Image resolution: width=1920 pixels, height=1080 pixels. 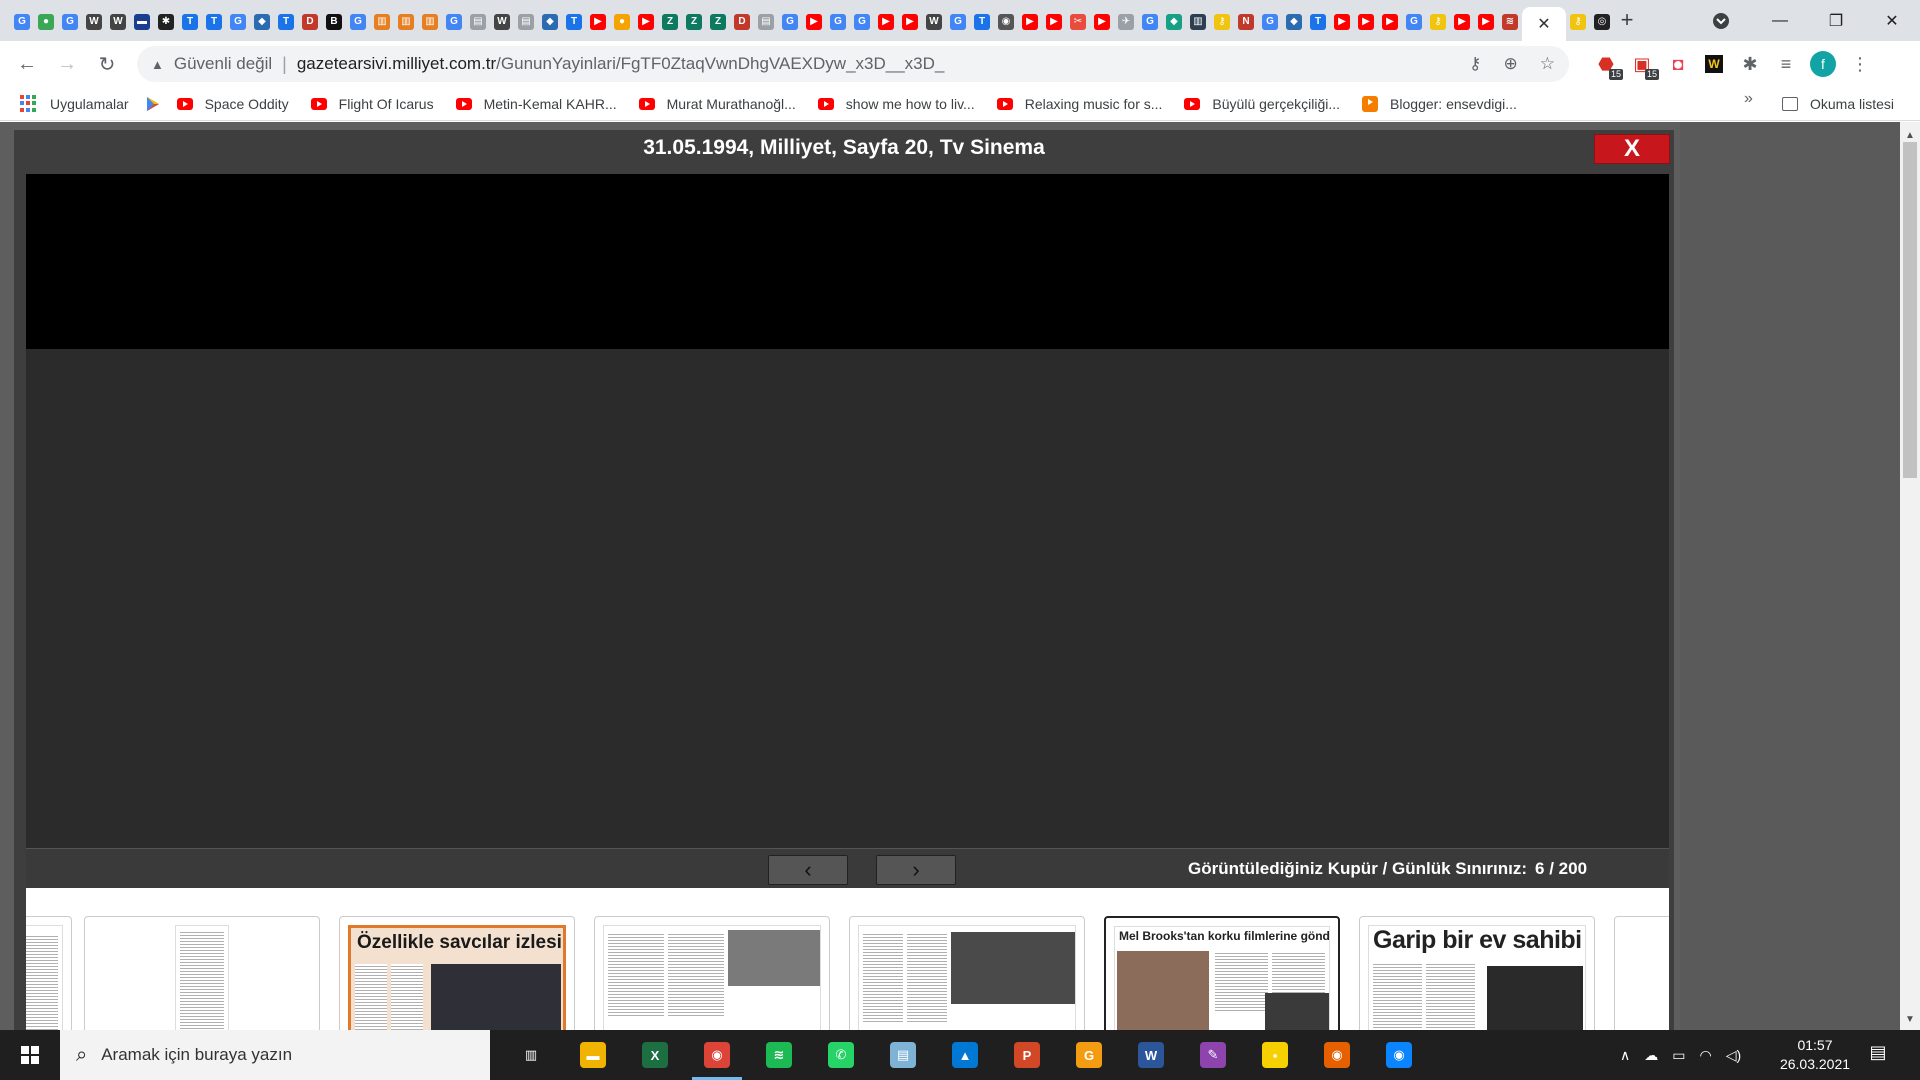 I want to click on taskbar-app: P, so click(x=1027, y=1055).